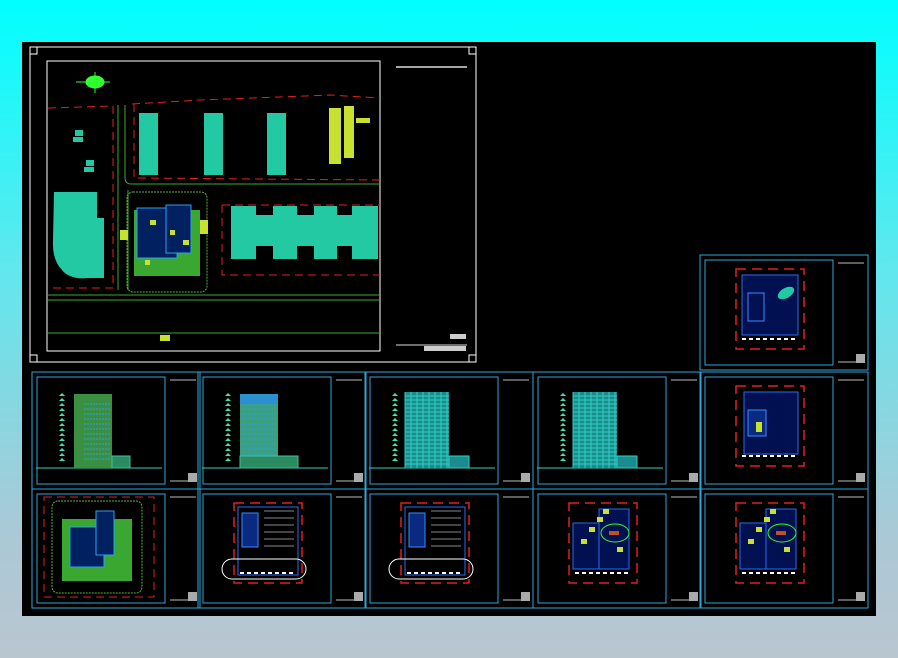 Image resolution: width=898 pixels, height=658 pixels. Describe the element at coordinates (759, 427) in the screenshot. I see `stair` at that location.